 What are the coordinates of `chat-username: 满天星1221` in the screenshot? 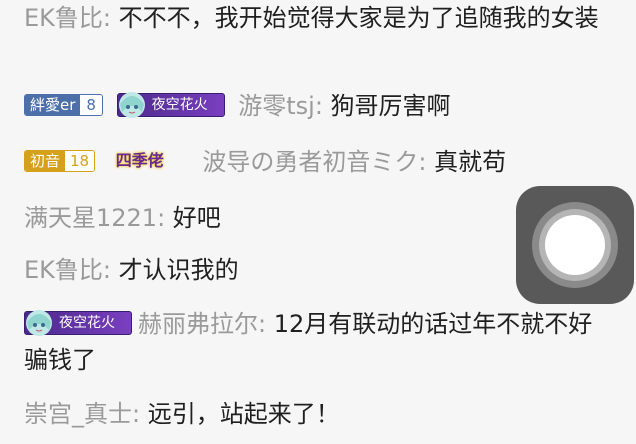 It's located at (90, 218).